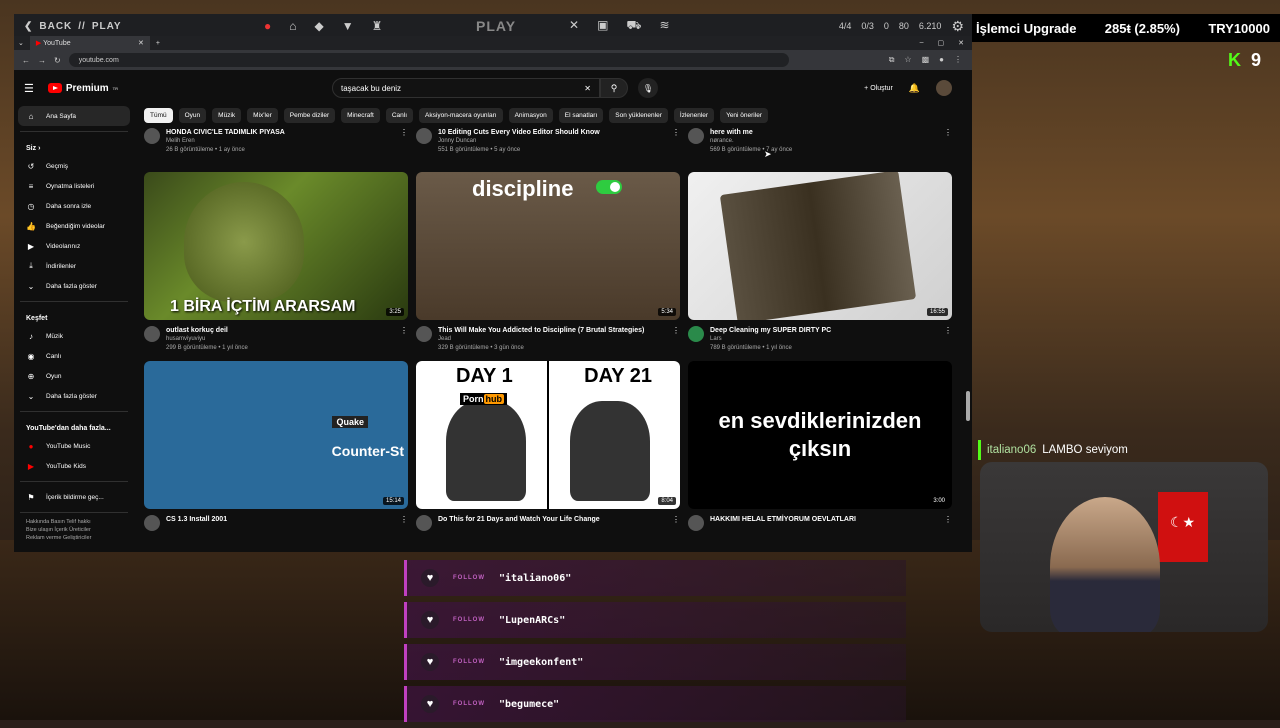 The width and height of the screenshot is (1280, 728). What do you see at coordinates (638, 115) in the screenshot?
I see `chip: Son yüklenenler` at bounding box center [638, 115].